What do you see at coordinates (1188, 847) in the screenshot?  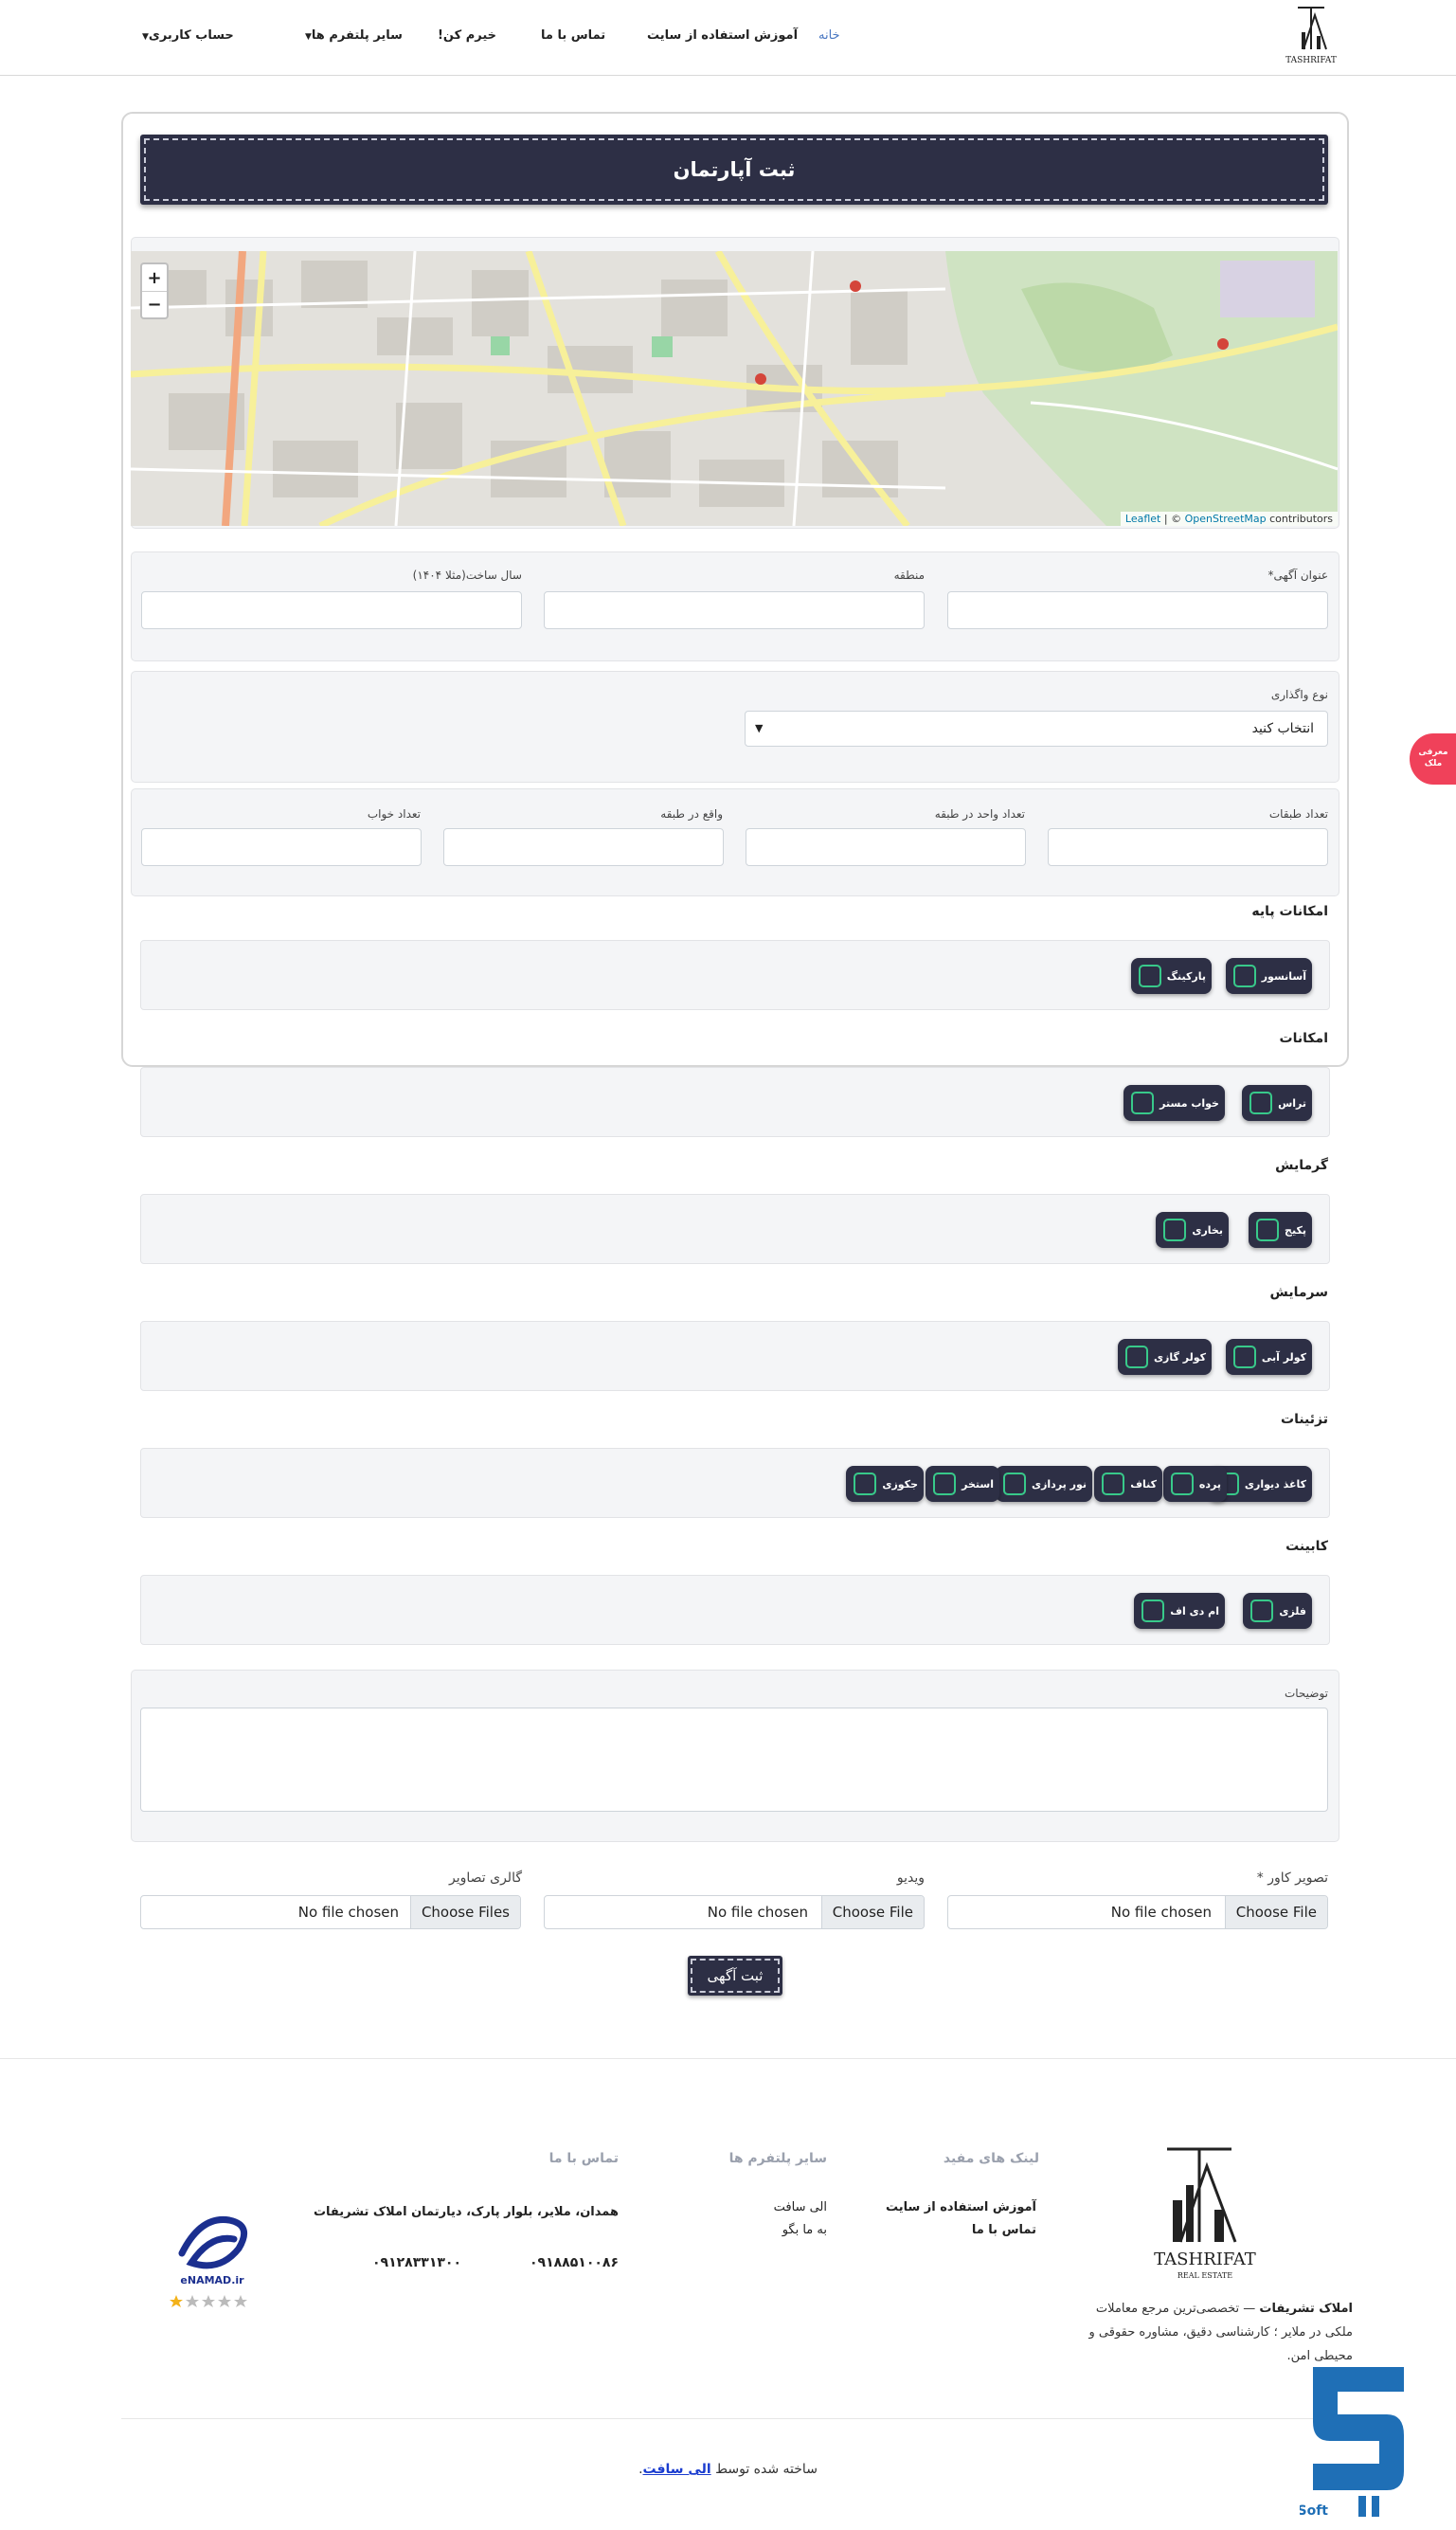 I see `floors-count-input` at bounding box center [1188, 847].